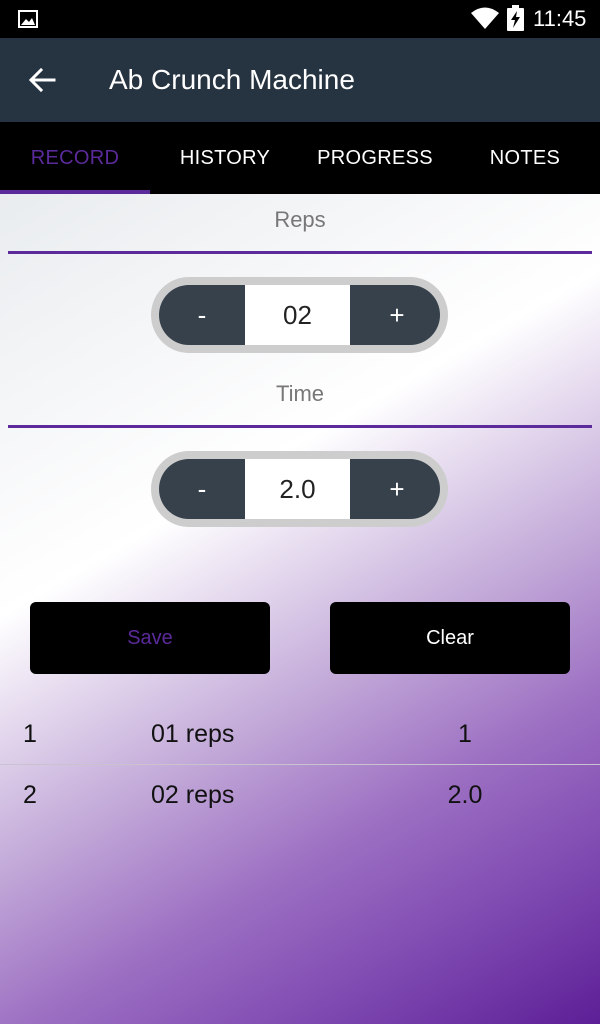 The width and height of the screenshot is (600, 1024). Describe the element at coordinates (465, 795) in the screenshot. I see `log-time: 2.0` at that location.